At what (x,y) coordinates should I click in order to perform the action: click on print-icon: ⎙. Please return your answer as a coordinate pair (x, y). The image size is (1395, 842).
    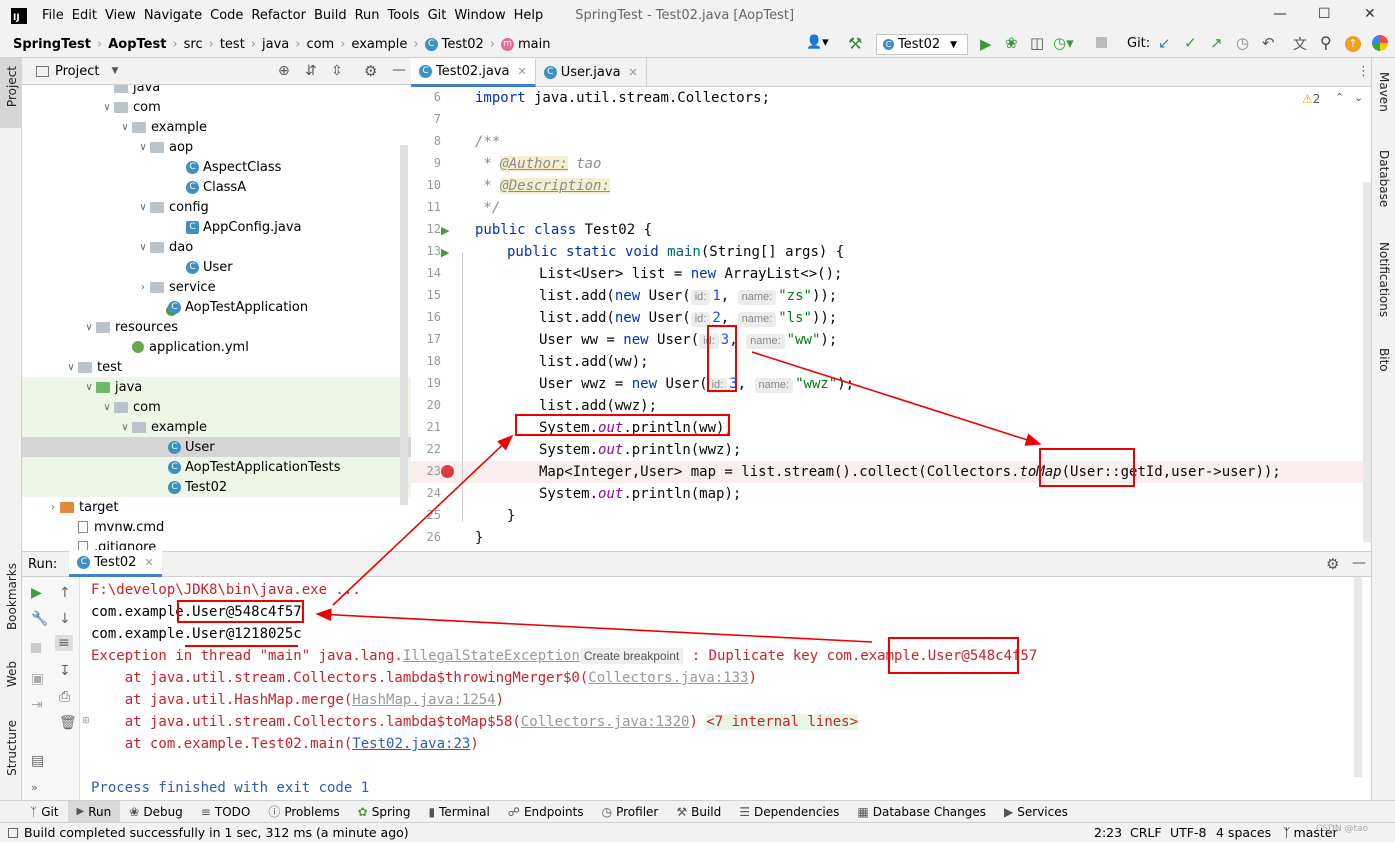
    Looking at the image, I should click on (64, 697).